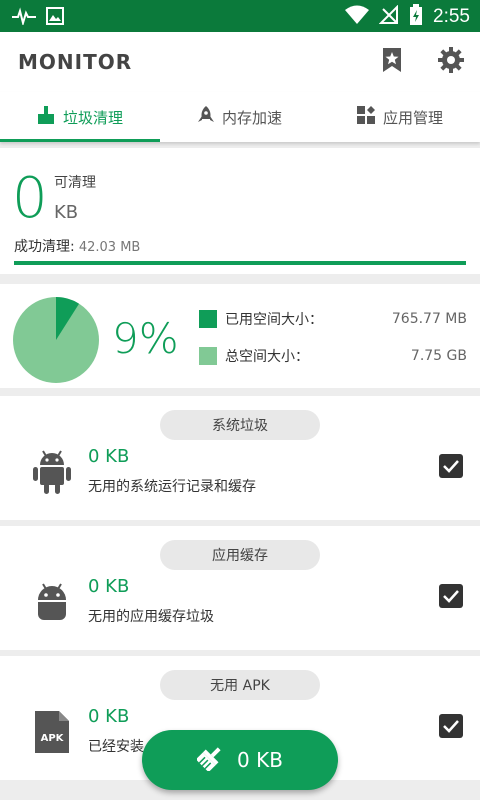  Describe the element at coordinates (52, 732) in the screenshot. I see `apk-file-icon: APK` at that location.